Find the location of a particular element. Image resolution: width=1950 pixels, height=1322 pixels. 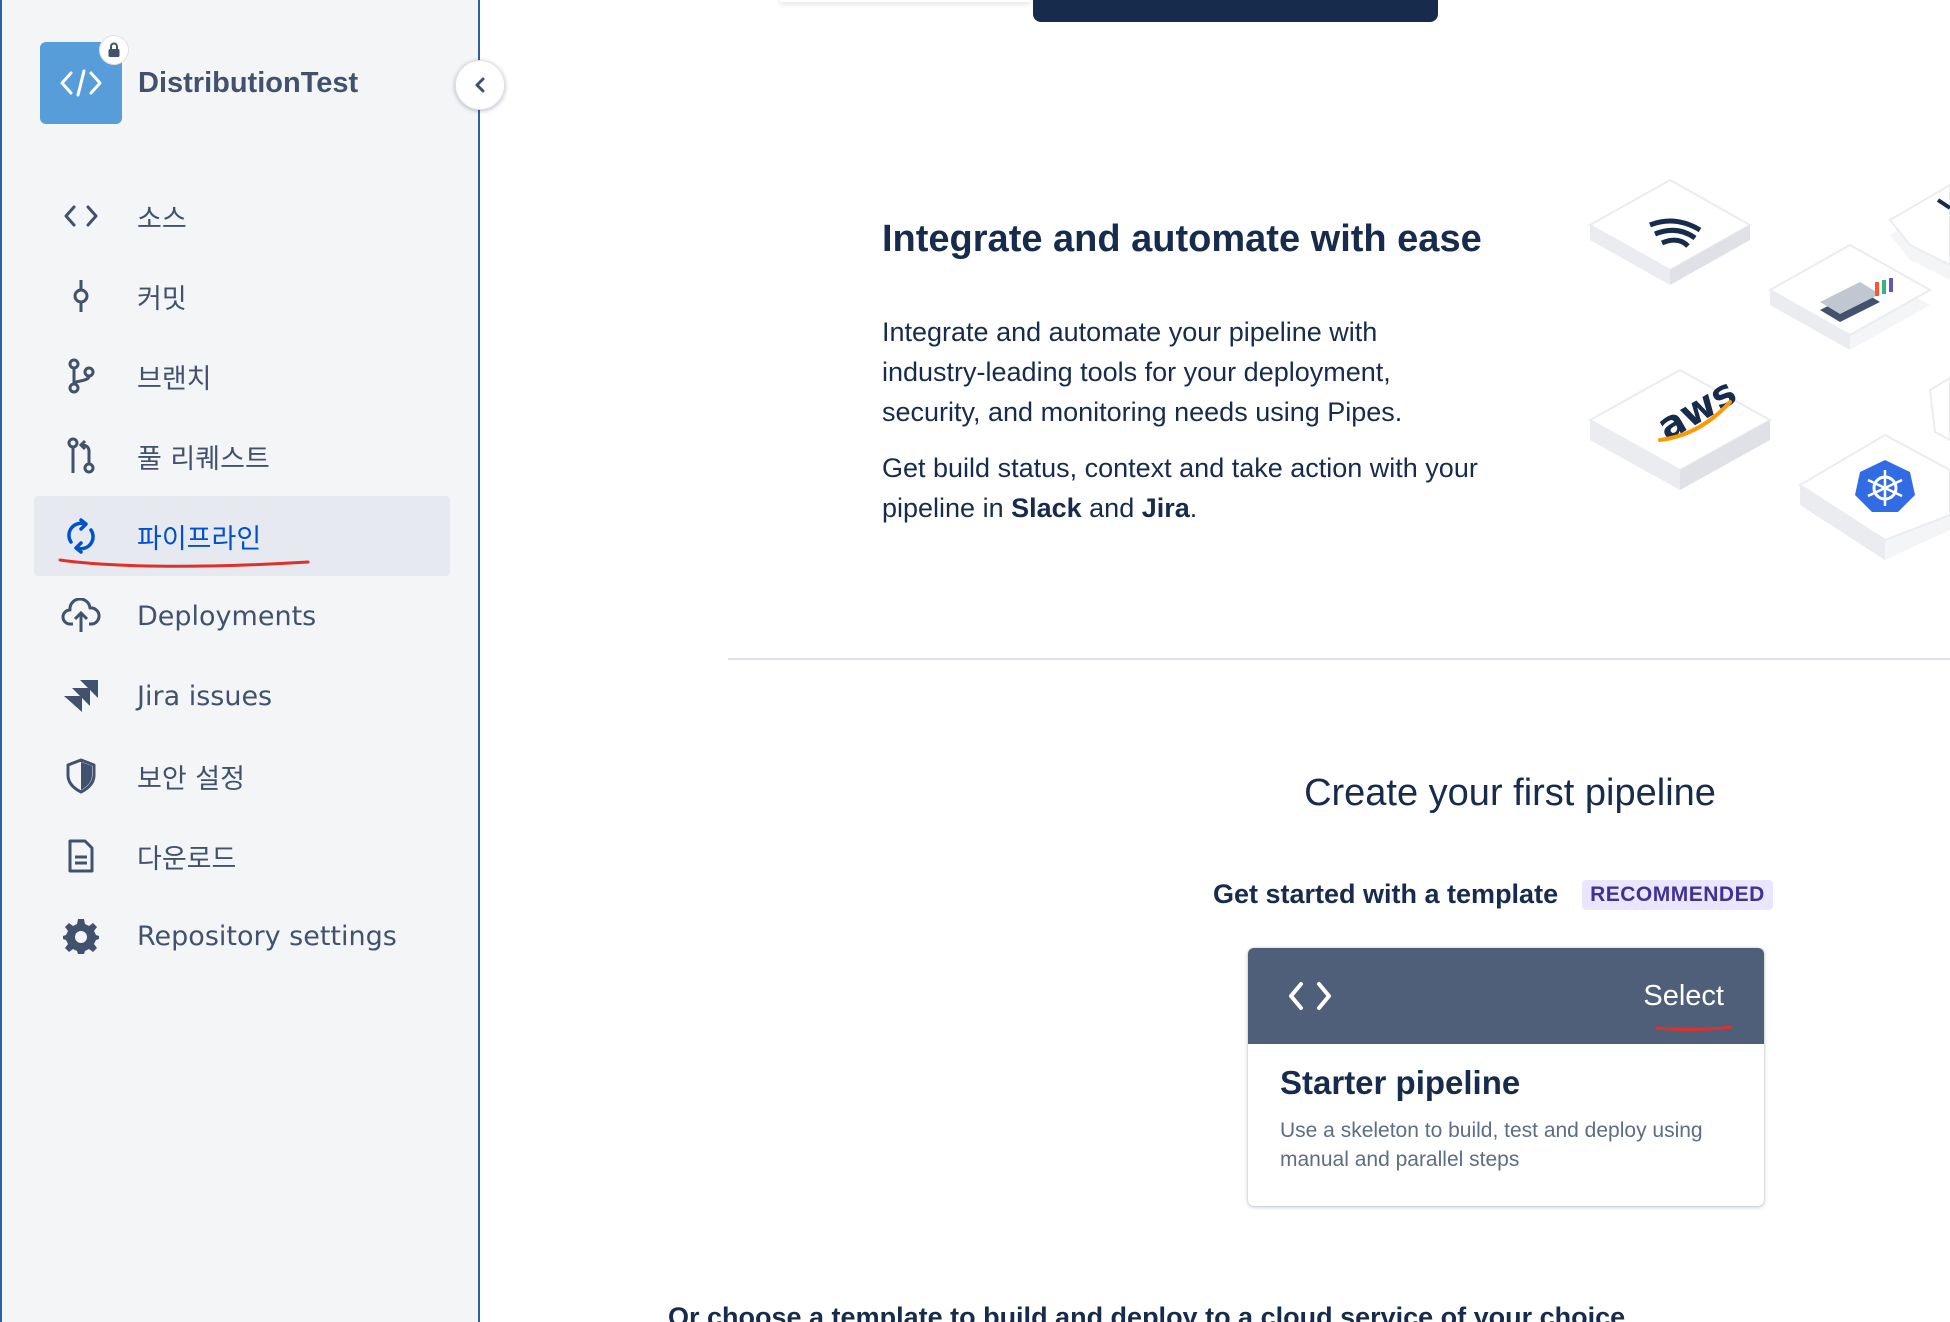

sidebar-item-jira-issues: Jira issues is located at coordinates (242, 696).